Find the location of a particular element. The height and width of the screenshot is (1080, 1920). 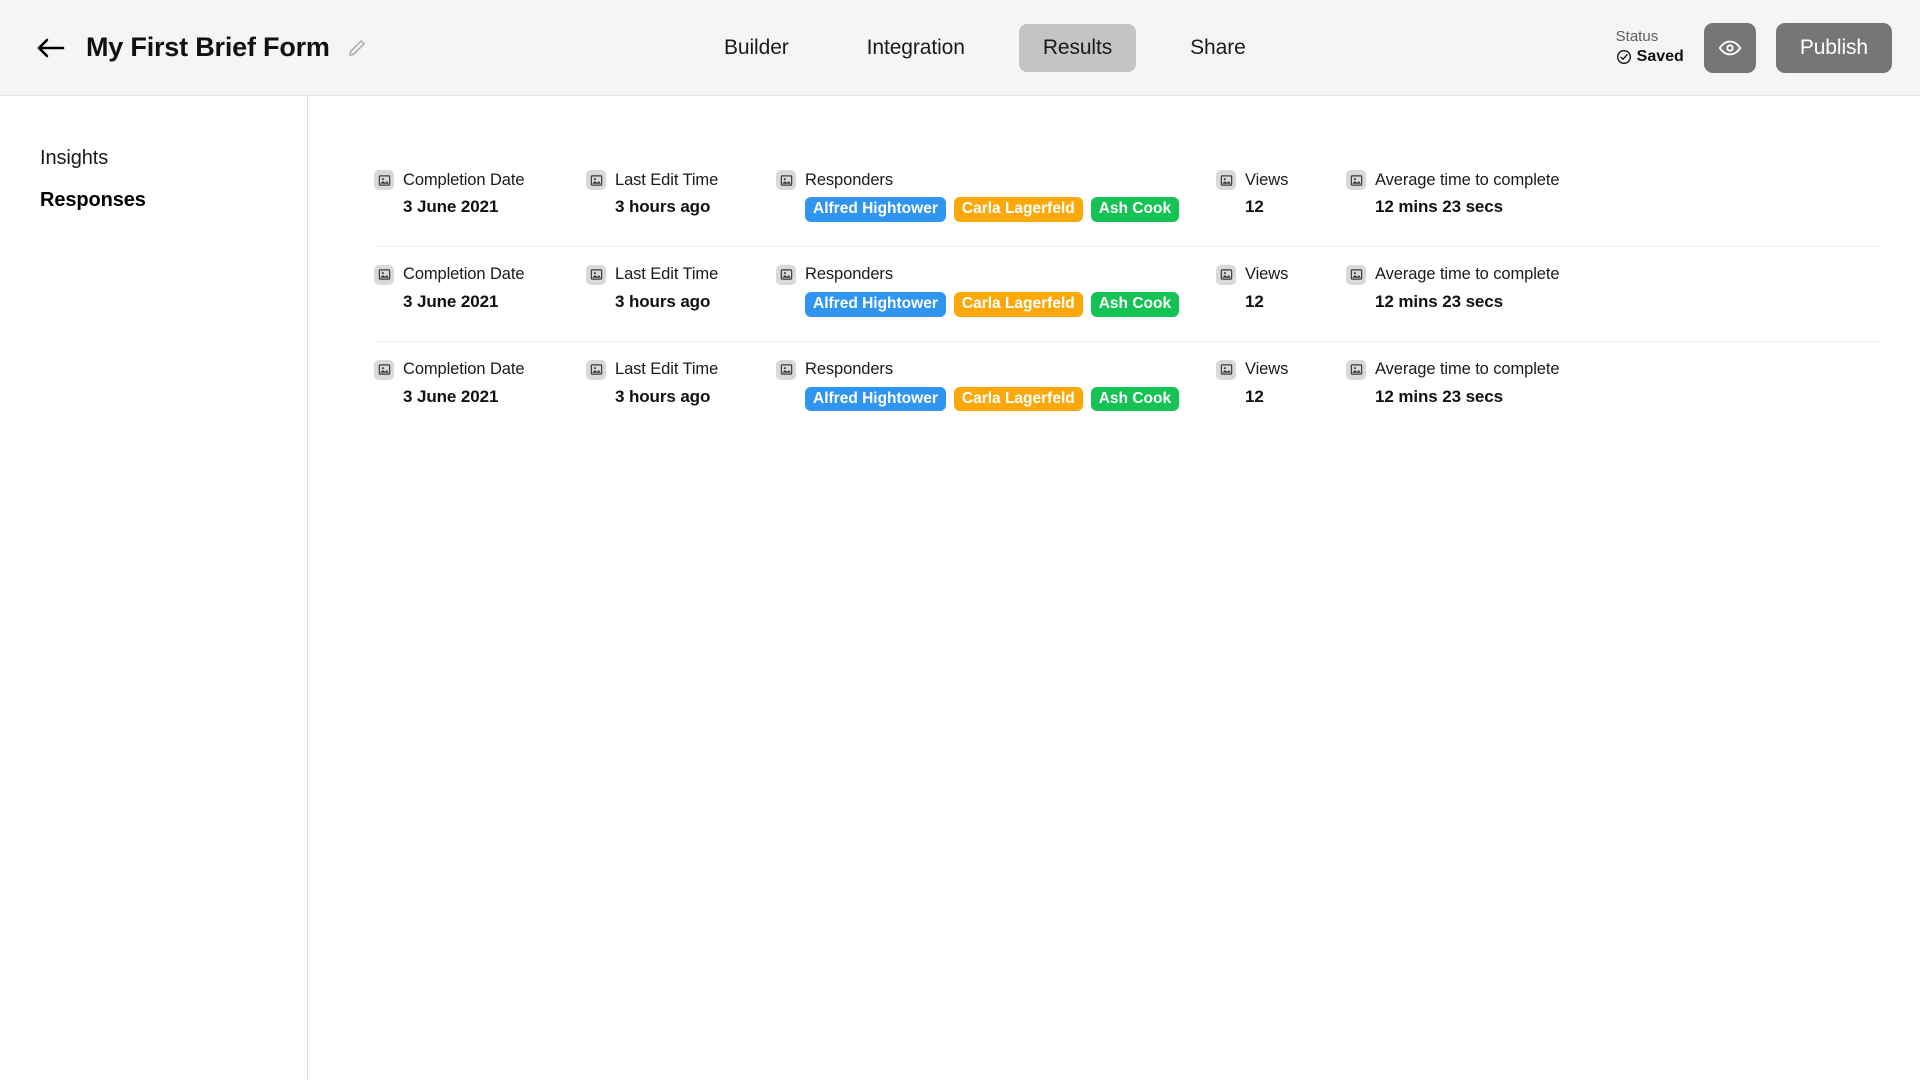

sidebar-item-insights: Insights is located at coordinates (153, 158).